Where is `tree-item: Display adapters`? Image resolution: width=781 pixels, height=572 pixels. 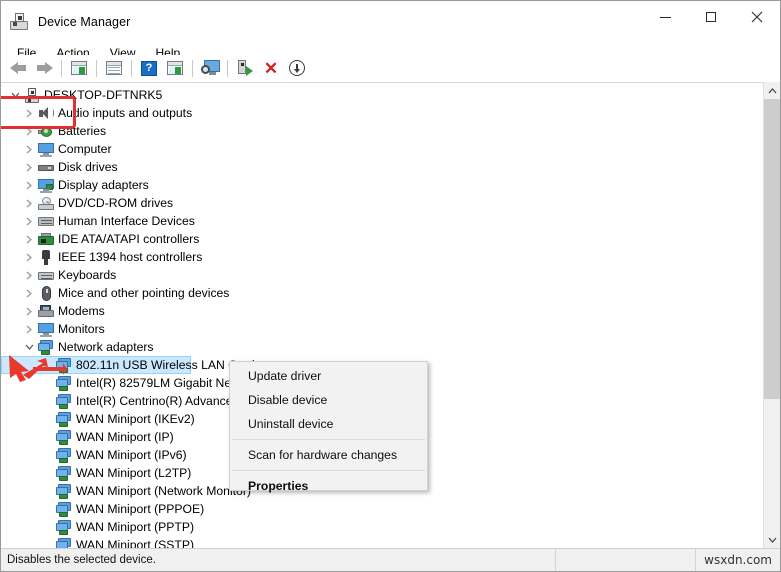
tree-item: Display adapters is located at coordinates (378, 185).